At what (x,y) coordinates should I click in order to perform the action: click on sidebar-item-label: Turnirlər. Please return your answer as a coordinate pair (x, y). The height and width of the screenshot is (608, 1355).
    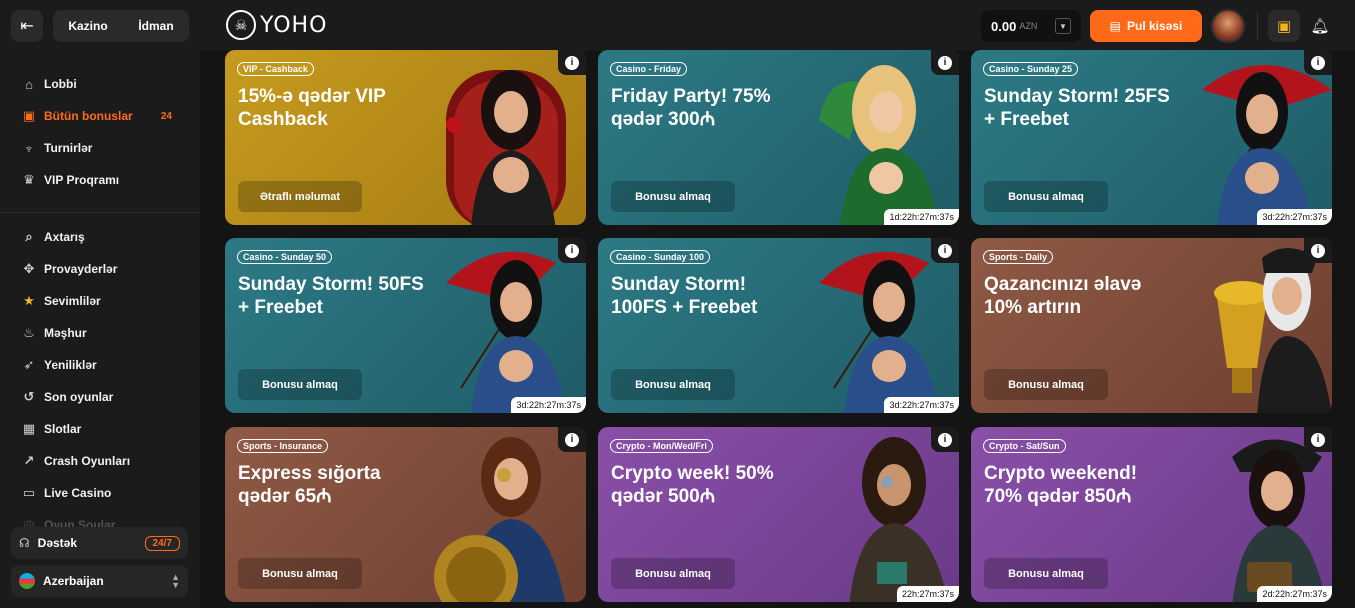
    Looking at the image, I should click on (68, 148).